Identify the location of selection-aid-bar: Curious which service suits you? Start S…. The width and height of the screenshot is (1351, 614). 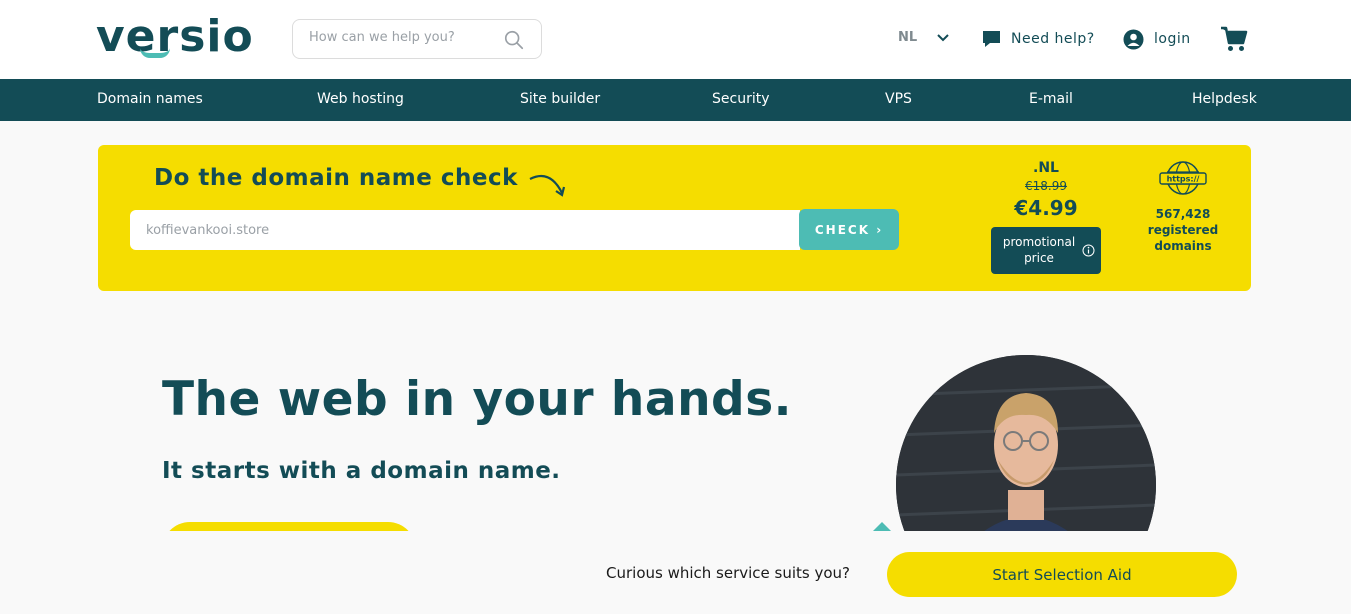
(675, 572).